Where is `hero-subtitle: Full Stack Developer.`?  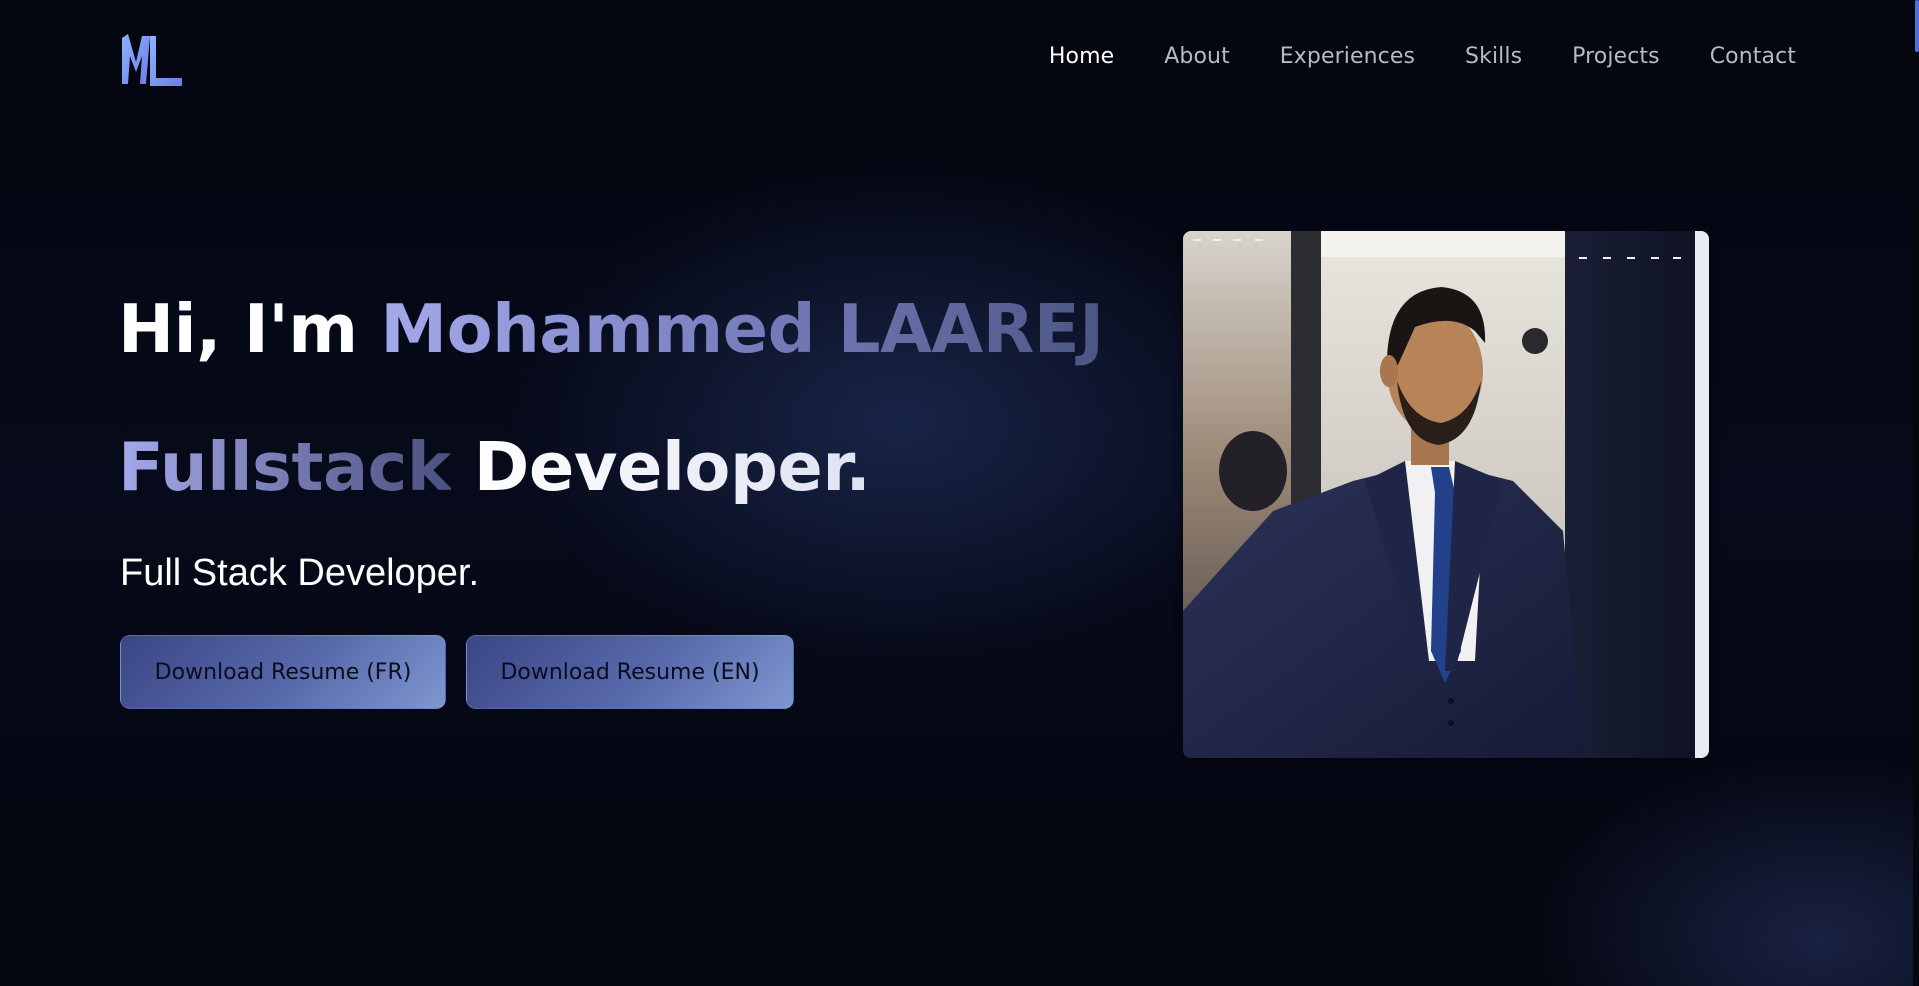 hero-subtitle: Full Stack Developer. is located at coordinates (300, 573).